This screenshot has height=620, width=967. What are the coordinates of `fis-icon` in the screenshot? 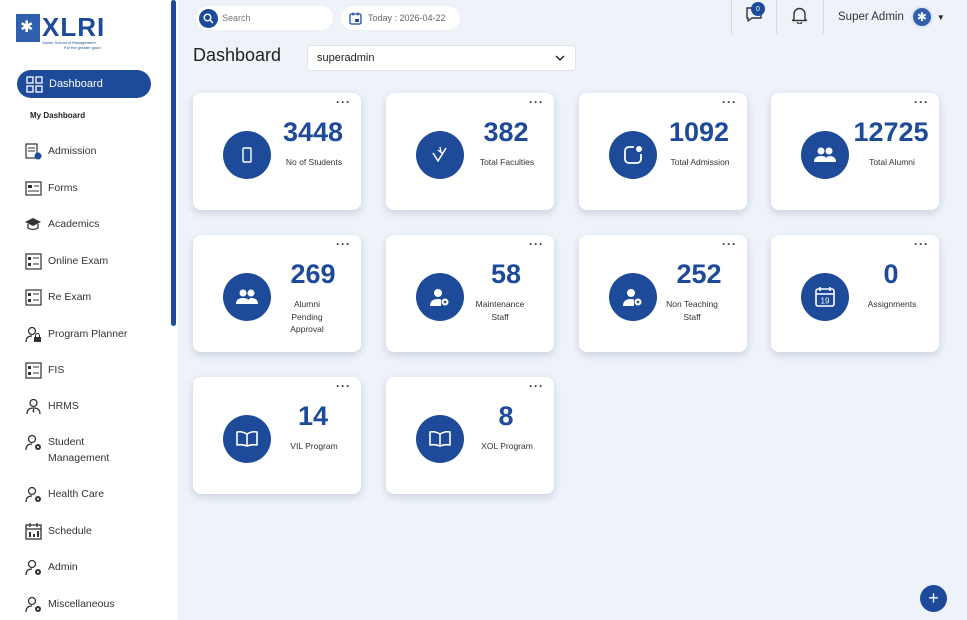 It's located at (33, 370).